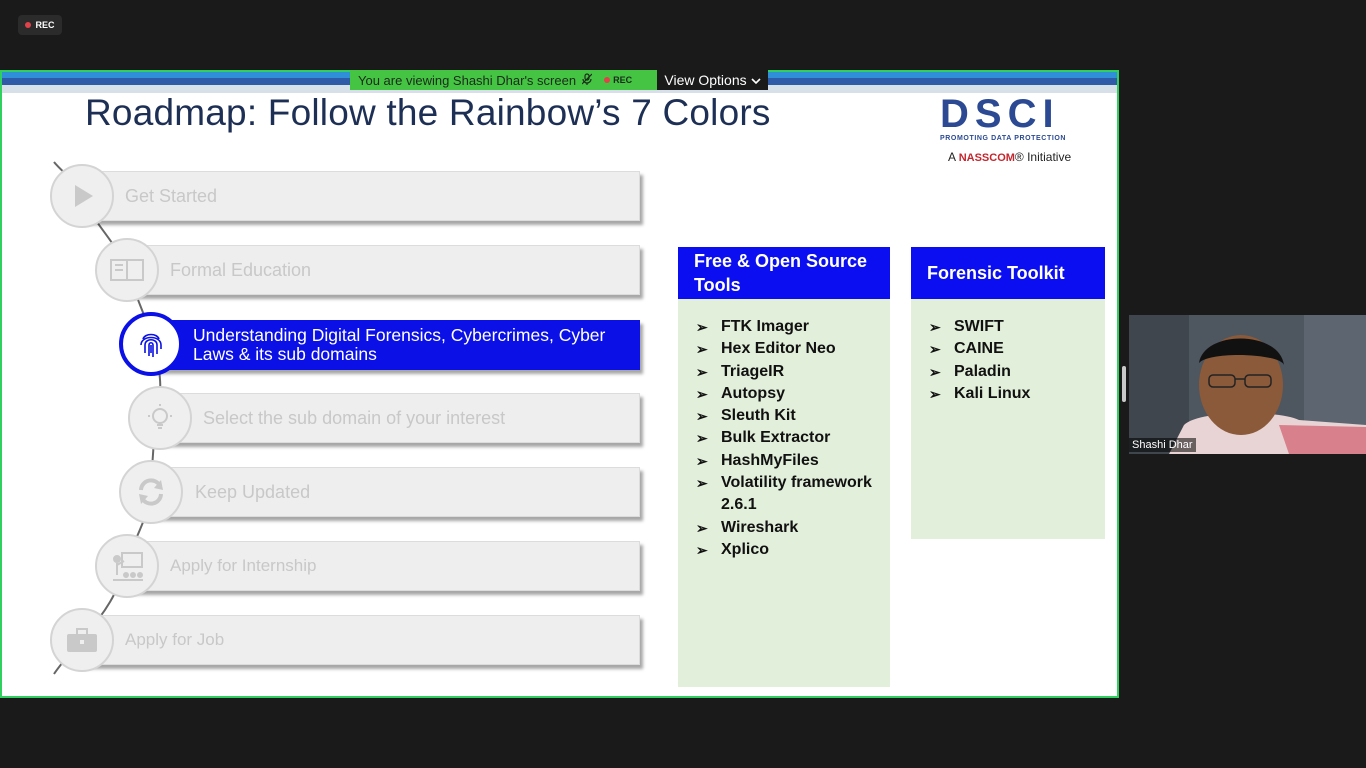  I want to click on list-item: ➢ TriageIR, so click(791, 372).